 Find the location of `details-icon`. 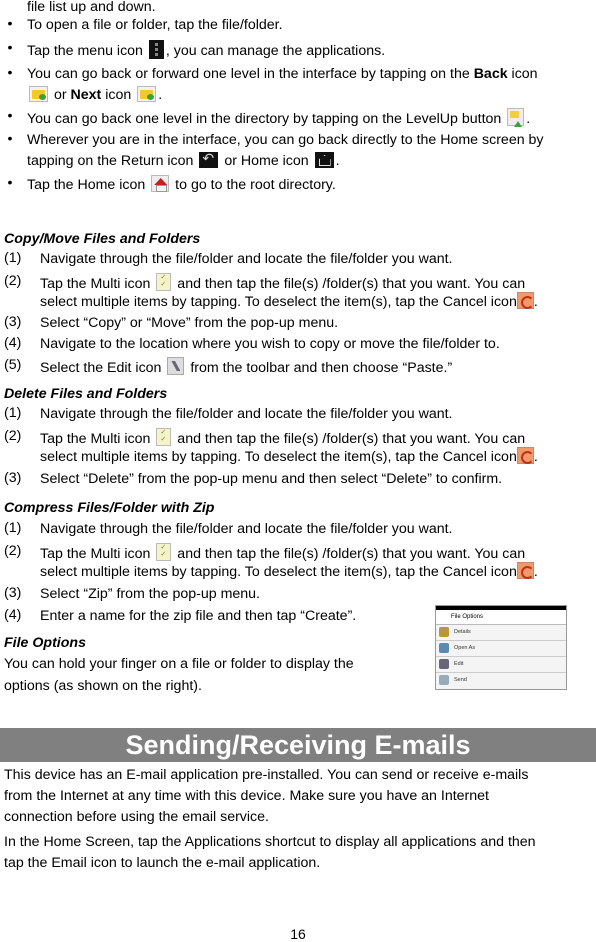

details-icon is located at coordinates (444, 632).